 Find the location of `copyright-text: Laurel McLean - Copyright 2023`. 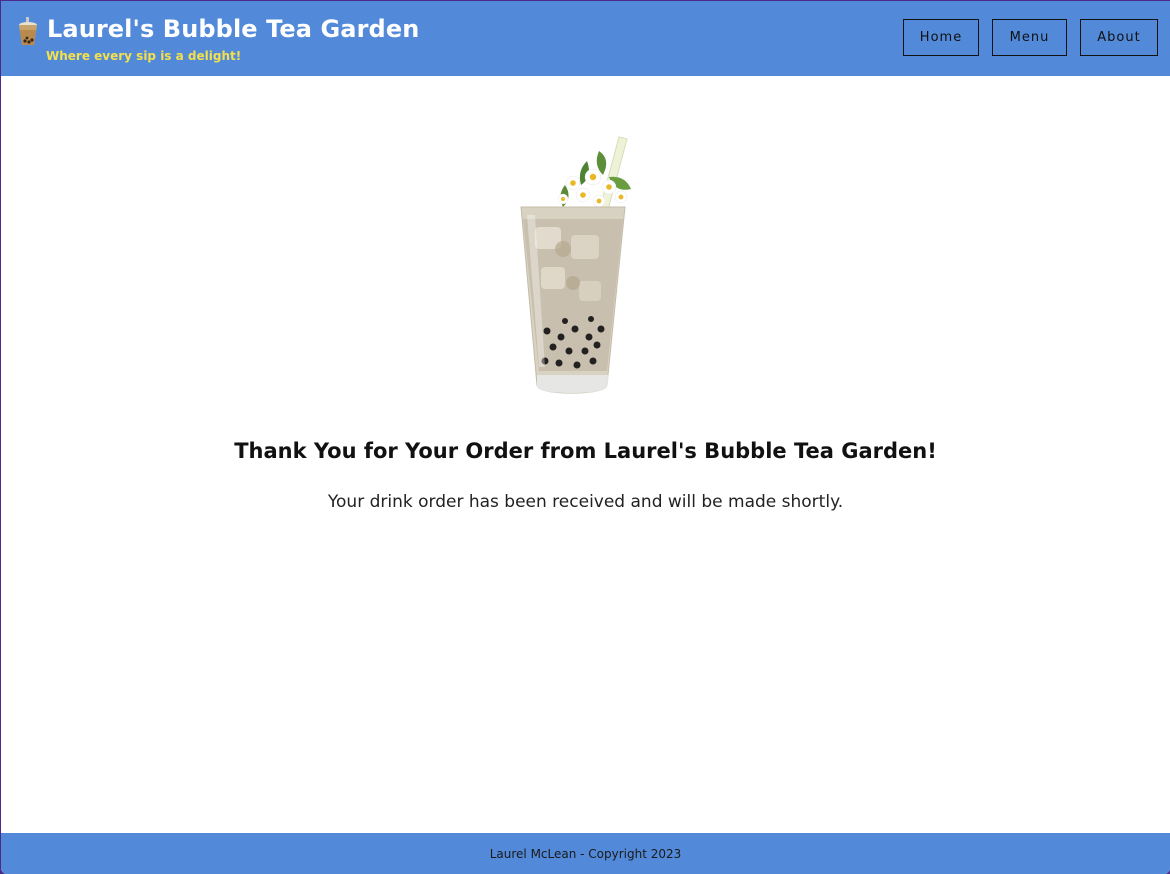

copyright-text: Laurel McLean - Copyright 2023 is located at coordinates (585, 854).